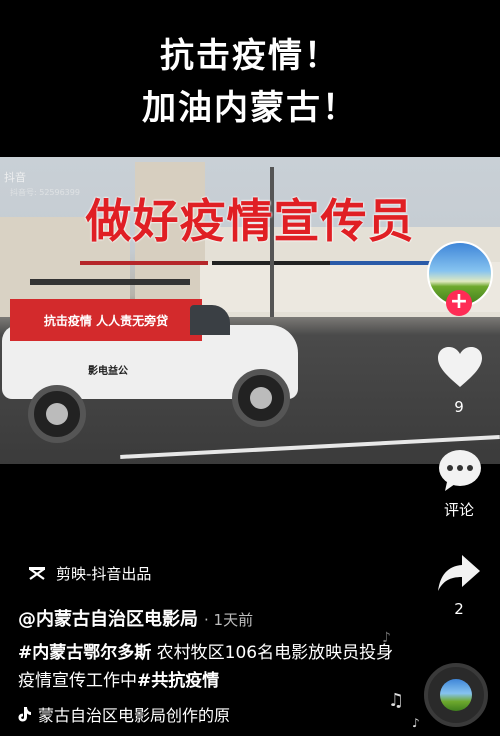 The height and width of the screenshot is (736, 500). Describe the element at coordinates (208, 667) in the screenshot. I see `video-description: #内蒙古鄂尔多斯 农村牧区106名电影放映员投身疫情宣传工作中#共抗疫情` at that location.